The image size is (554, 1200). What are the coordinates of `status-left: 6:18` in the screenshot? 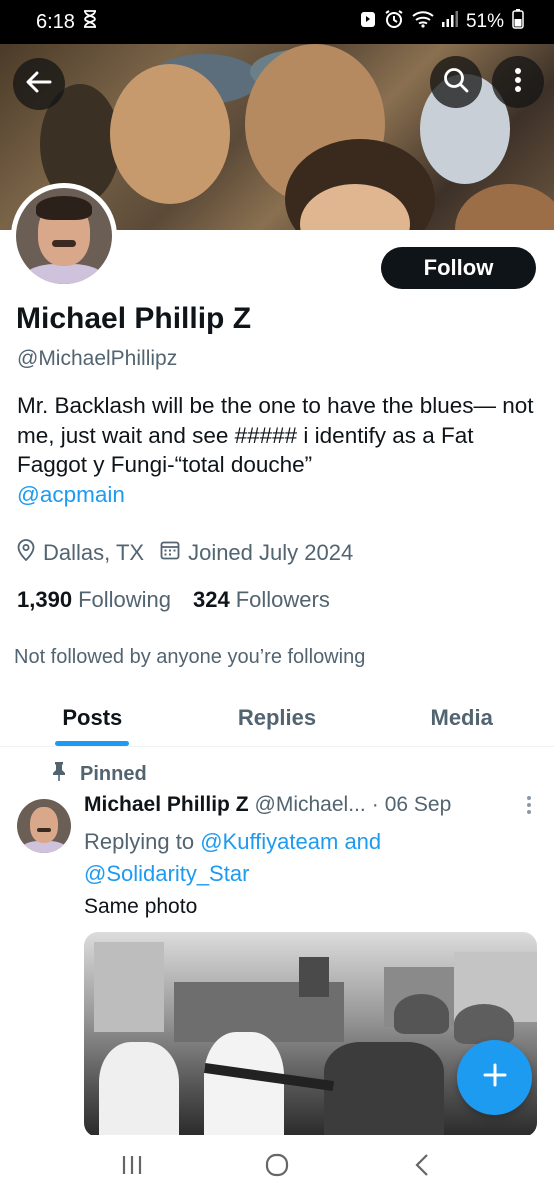 It's located at (66, 22).